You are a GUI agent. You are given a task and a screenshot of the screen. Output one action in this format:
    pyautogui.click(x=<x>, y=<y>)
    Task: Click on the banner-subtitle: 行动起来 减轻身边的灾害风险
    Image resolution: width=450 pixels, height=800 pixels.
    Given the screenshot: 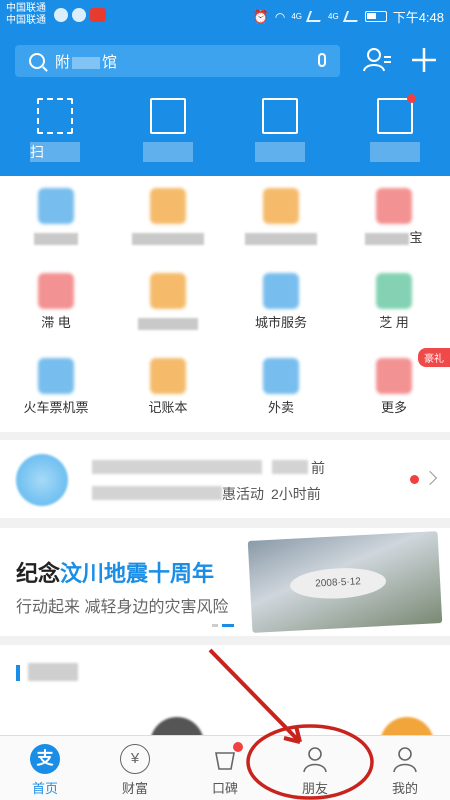 What is the action you would take?
    pyautogui.click(x=122, y=607)
    